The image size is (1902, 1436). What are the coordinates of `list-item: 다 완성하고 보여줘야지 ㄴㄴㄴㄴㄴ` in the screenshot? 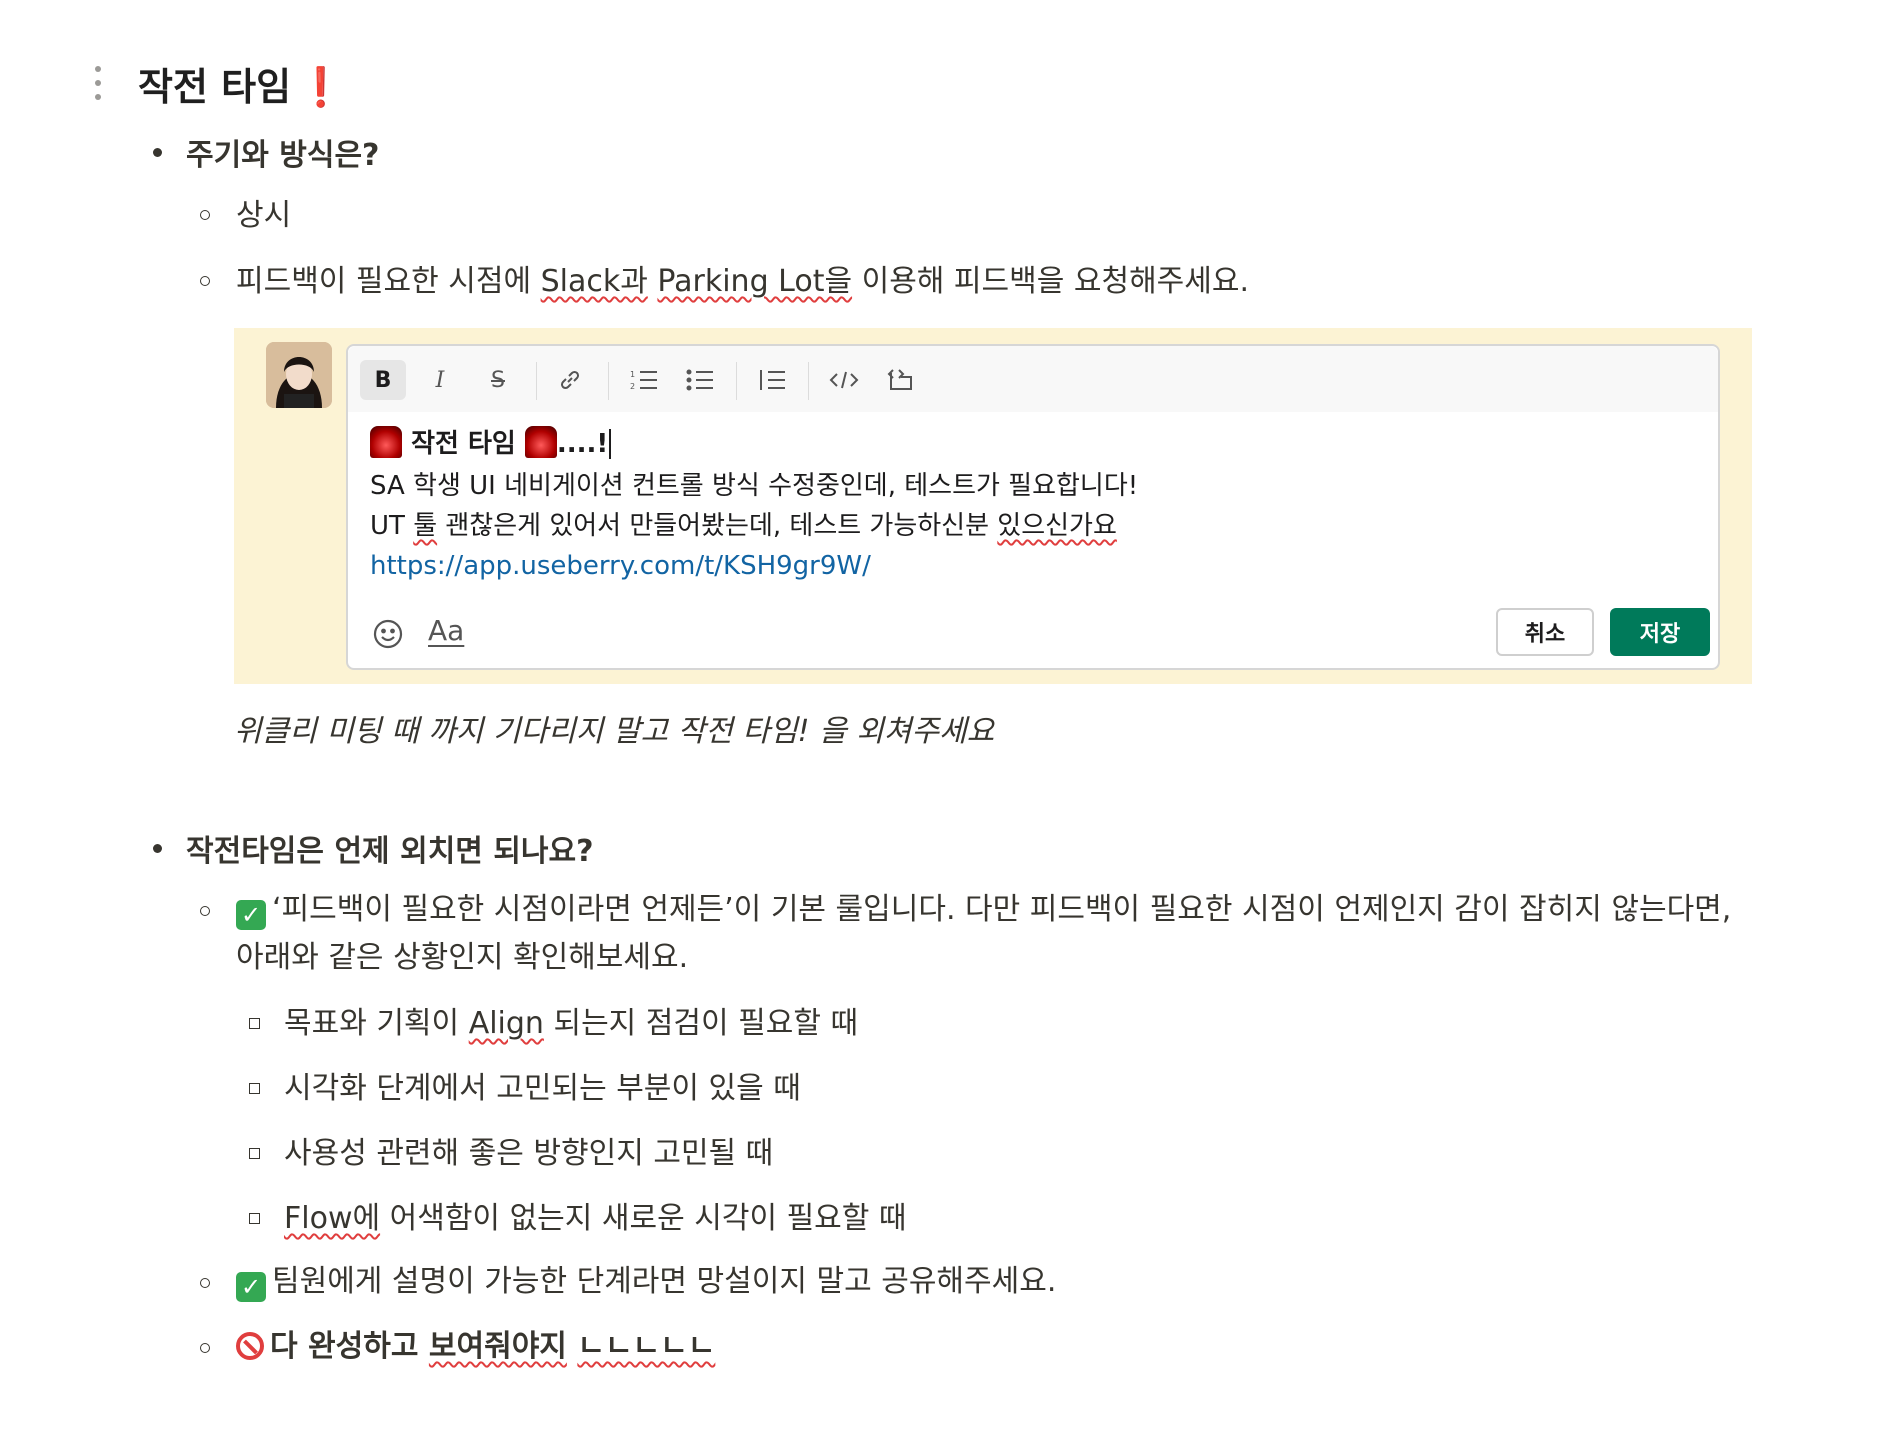 It's located at (475, 1347).